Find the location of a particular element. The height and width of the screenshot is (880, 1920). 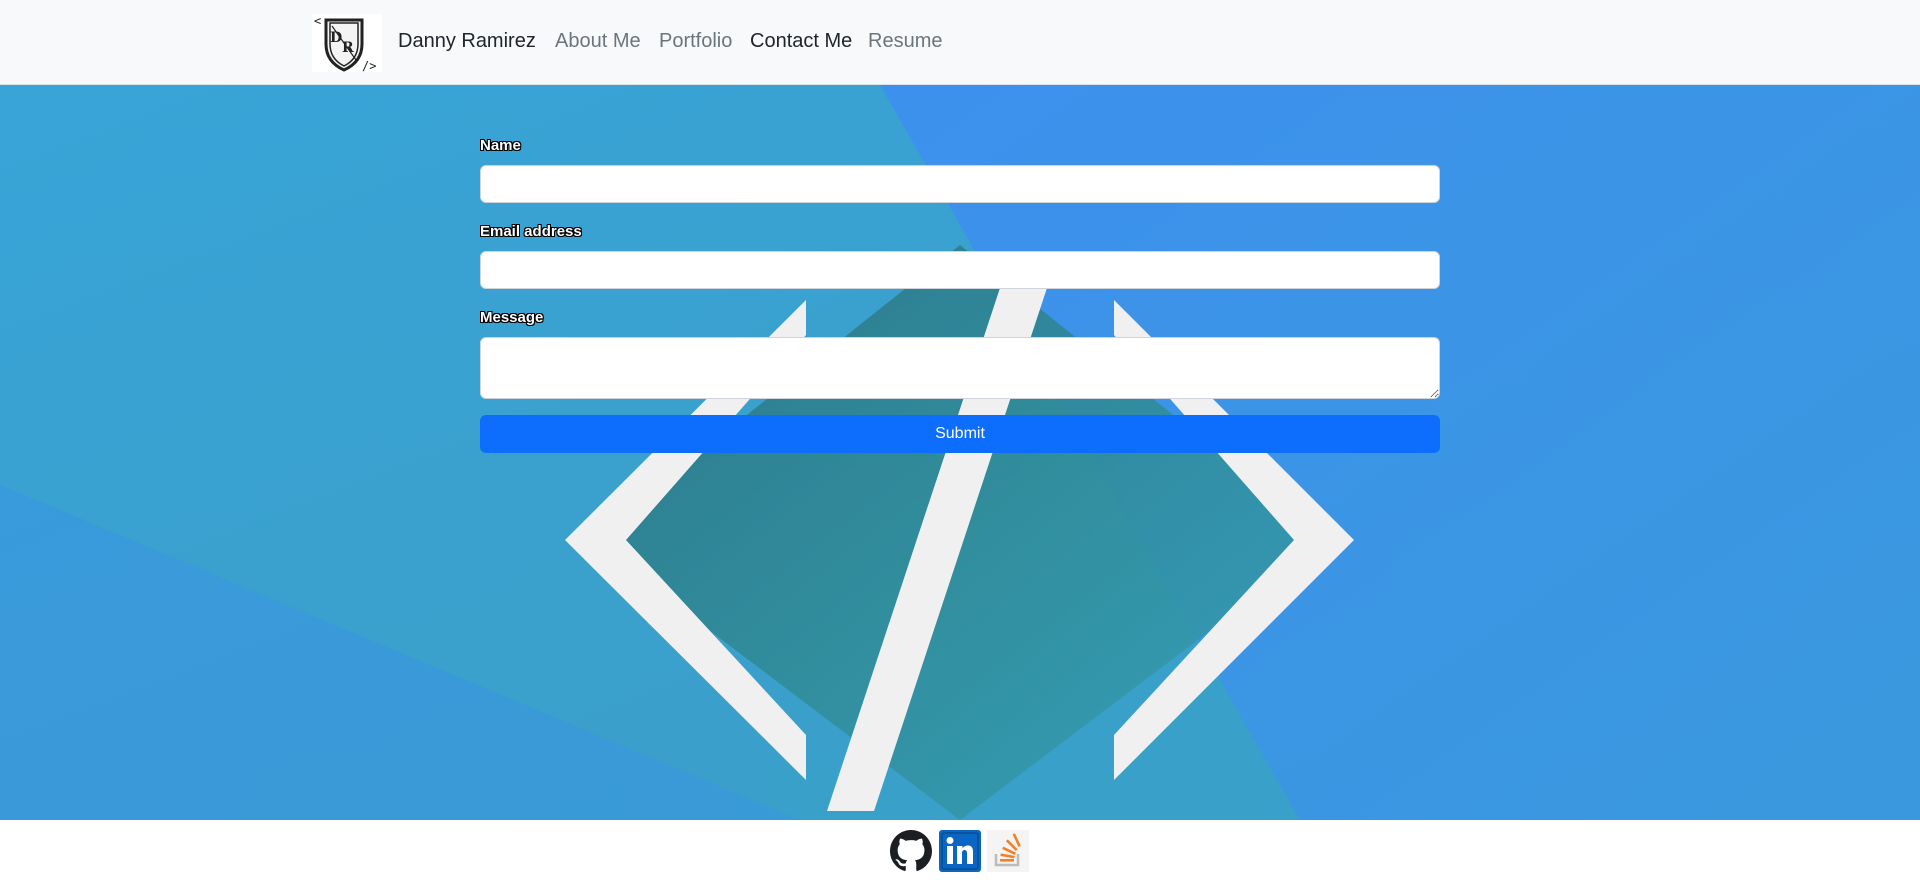

nav-link-contact-me: Contact Me is located at coordinates (801, 41).